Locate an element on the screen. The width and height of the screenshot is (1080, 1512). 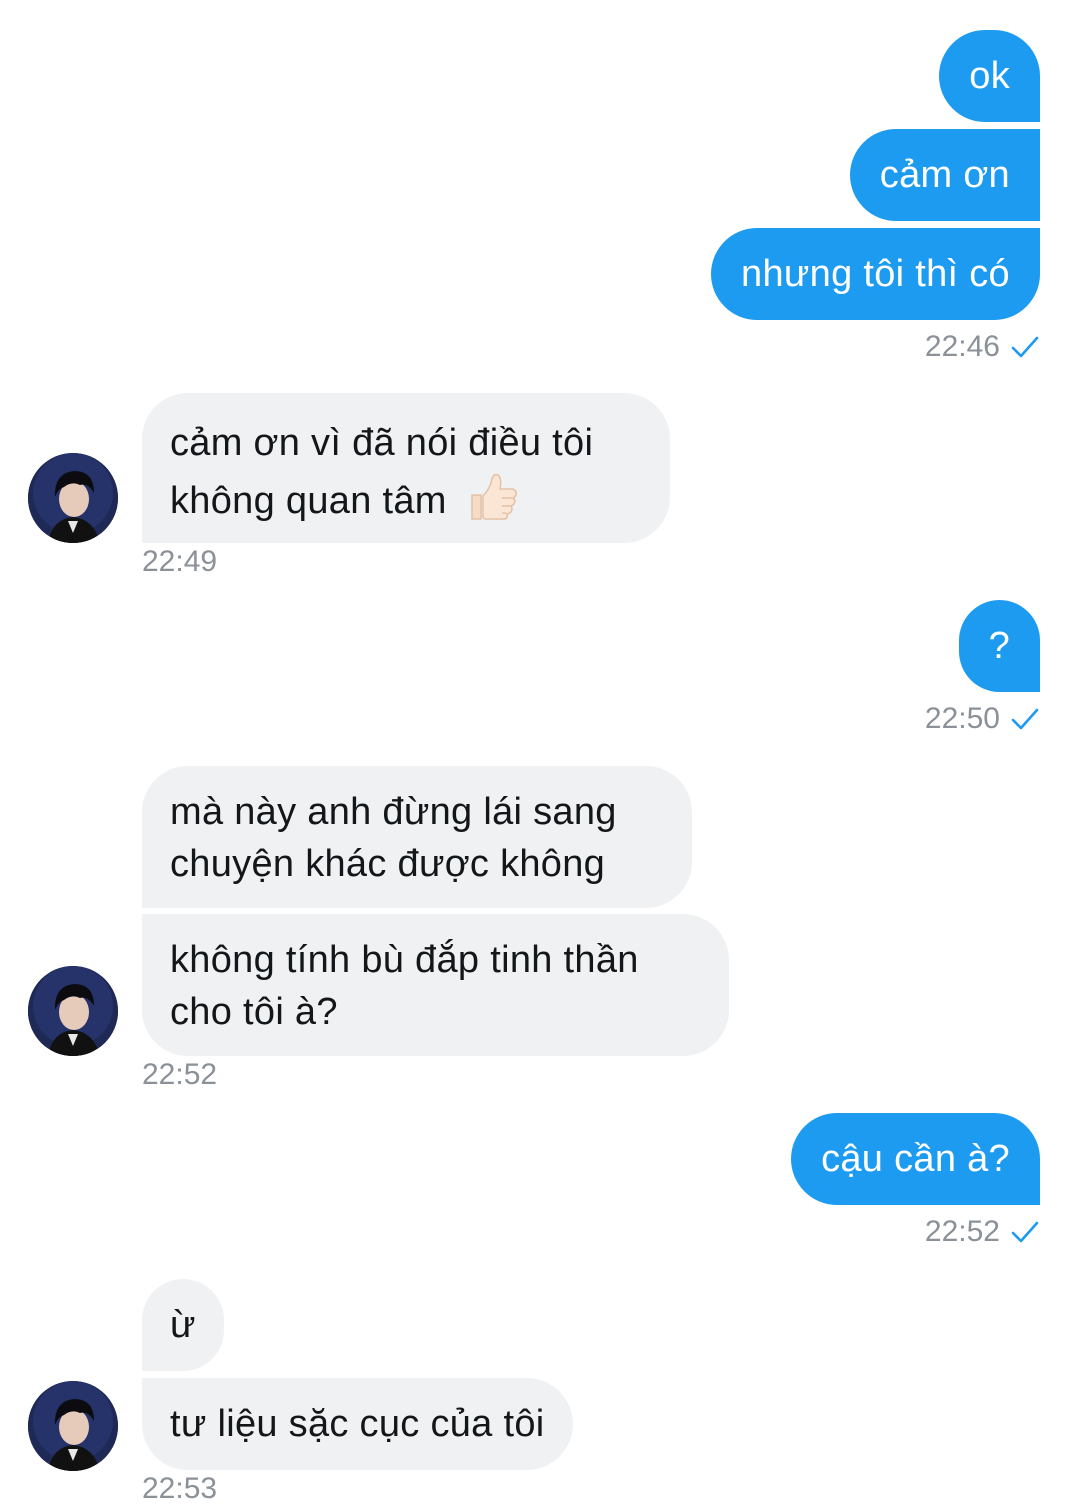
message-text: cậu cần à? is located at coordinates (915, 1159).